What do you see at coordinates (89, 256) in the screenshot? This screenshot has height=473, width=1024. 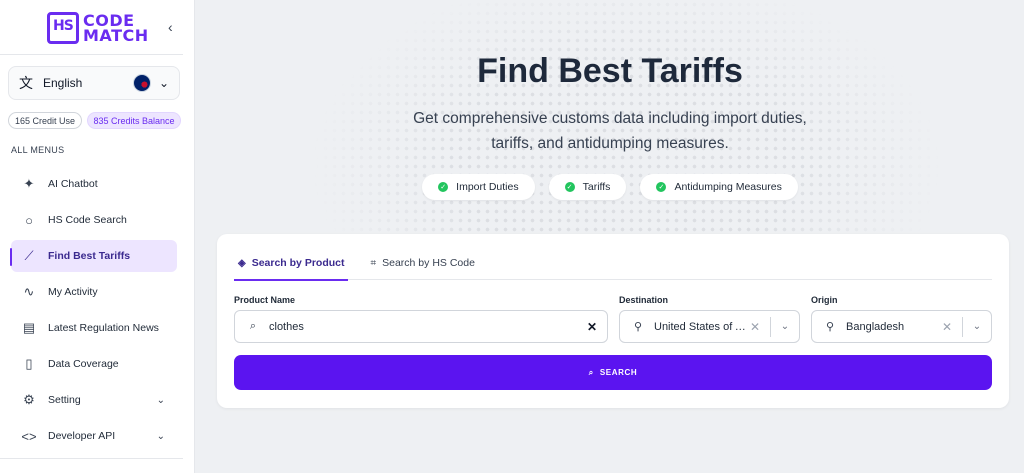 I see `sidebar-item-label: Find Best Tariffs` at bounding box center [89, 256].